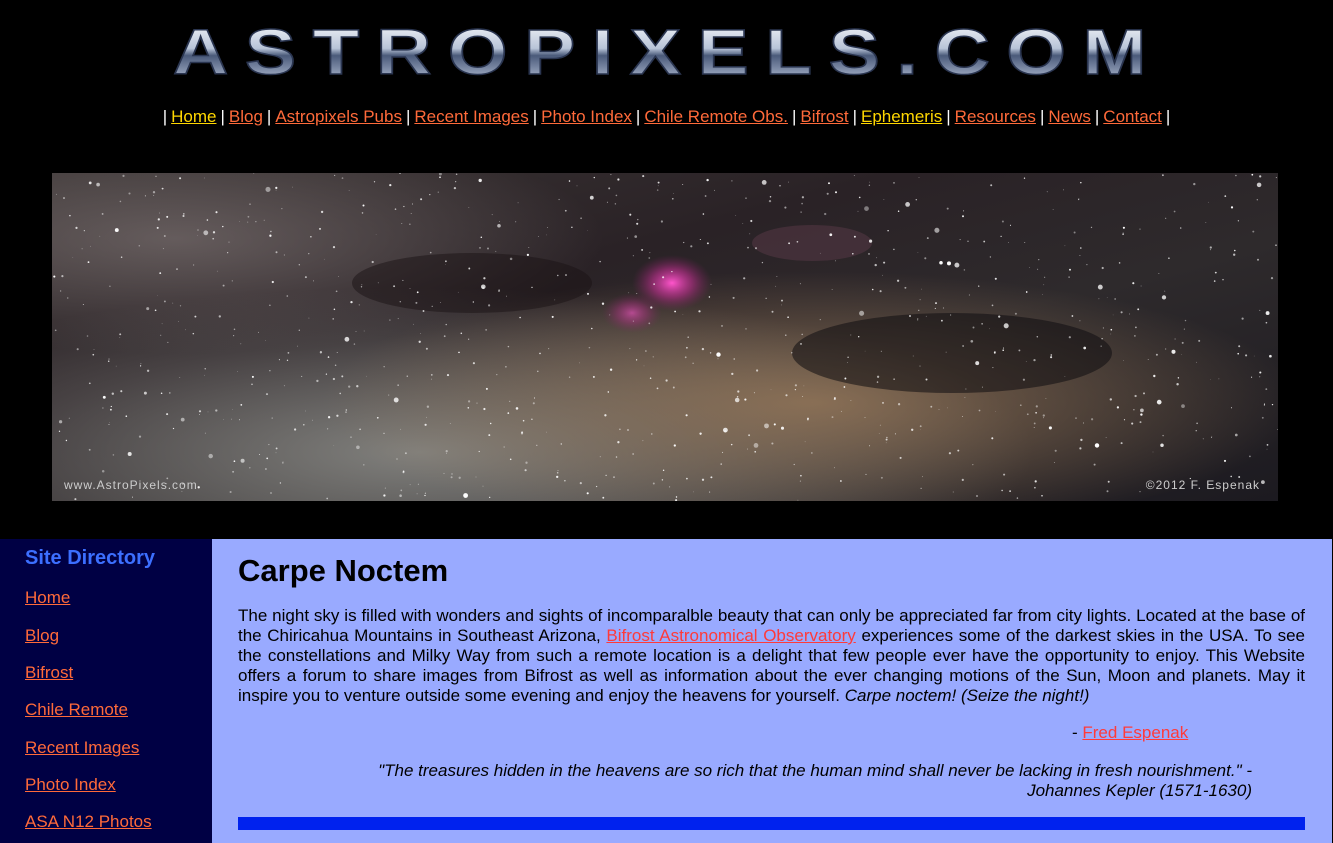 This screenshot has width=1333, height=843. What do you see at coordinates (824, 116) in the screenshot?
I see `nav-link-bifrost: Bifrost` at bounding box center [824, 116].